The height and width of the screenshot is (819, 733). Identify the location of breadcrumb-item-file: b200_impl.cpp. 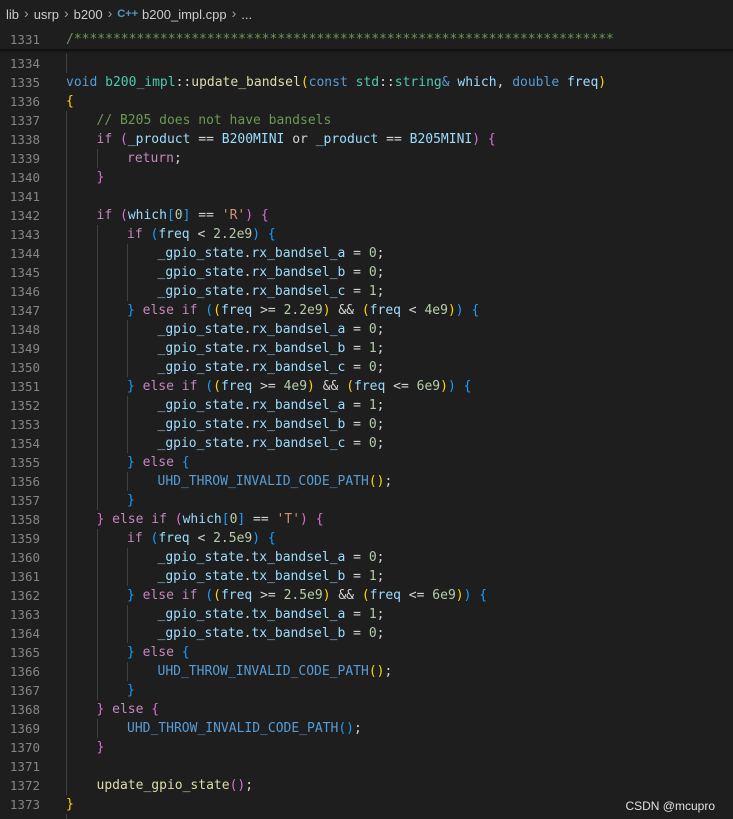
(184, 14).